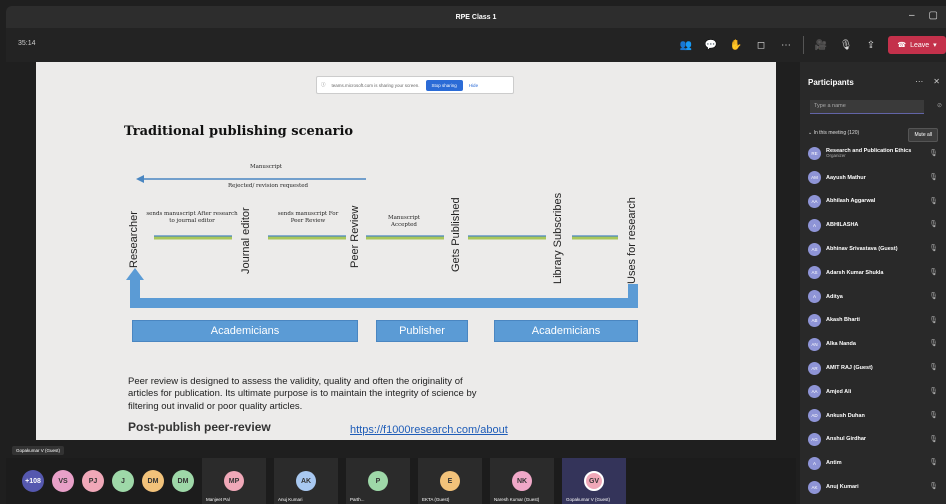  I want to click on participant-item: AS Adarsh Kumar Shukla 🎙, so click(875, 273).